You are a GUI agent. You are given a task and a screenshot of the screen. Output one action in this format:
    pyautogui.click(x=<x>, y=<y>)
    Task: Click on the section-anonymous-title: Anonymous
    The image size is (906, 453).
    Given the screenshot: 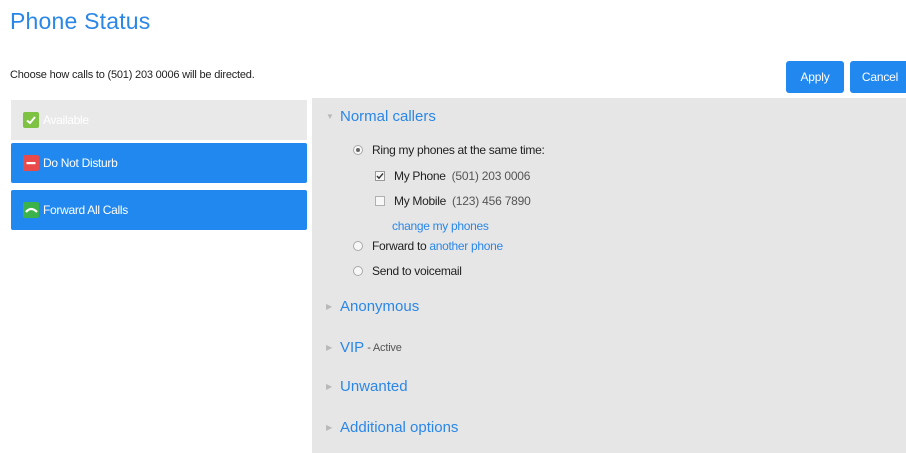 What is the action you would take?
    pyautogui.click(x=380, y=306)
    